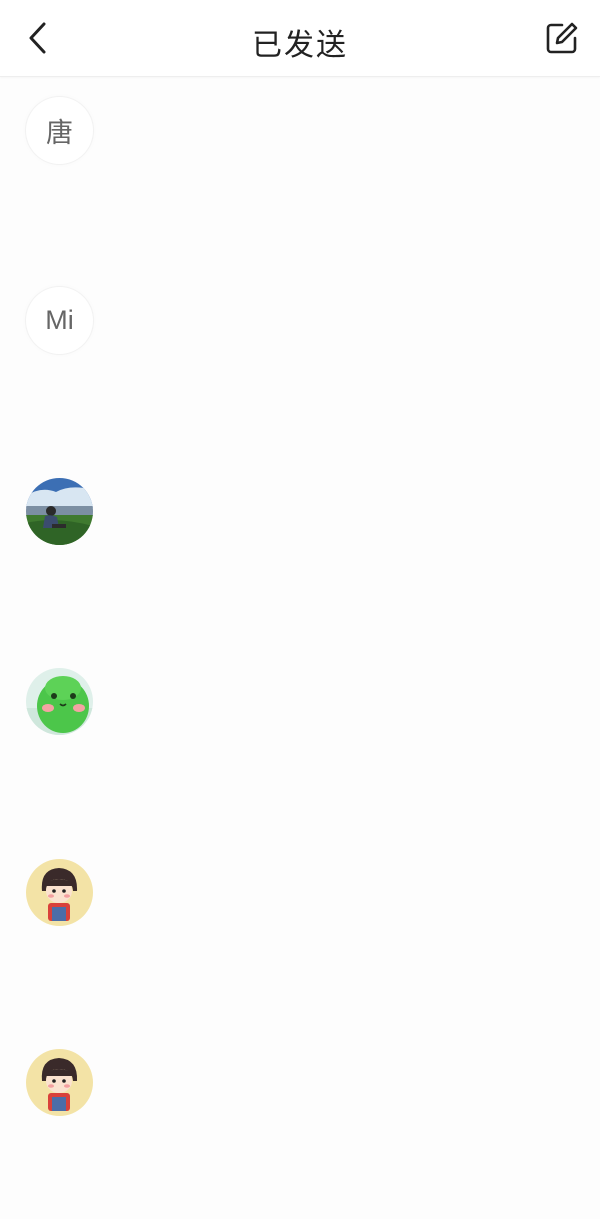  I want to click on edit-compose-icon, so click(562, 38).